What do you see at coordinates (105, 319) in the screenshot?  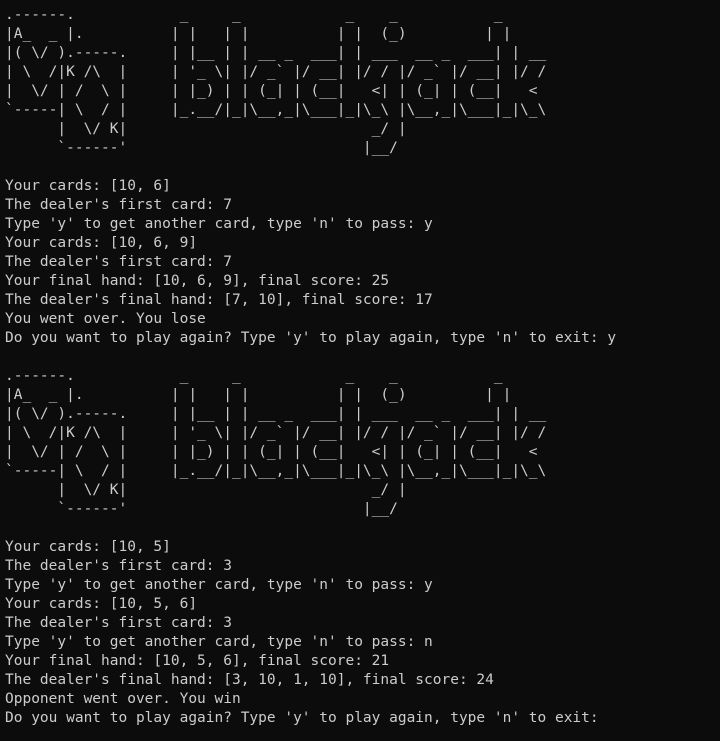 I see `result-line: You went over. You lose` at bounding box center [105, 319].